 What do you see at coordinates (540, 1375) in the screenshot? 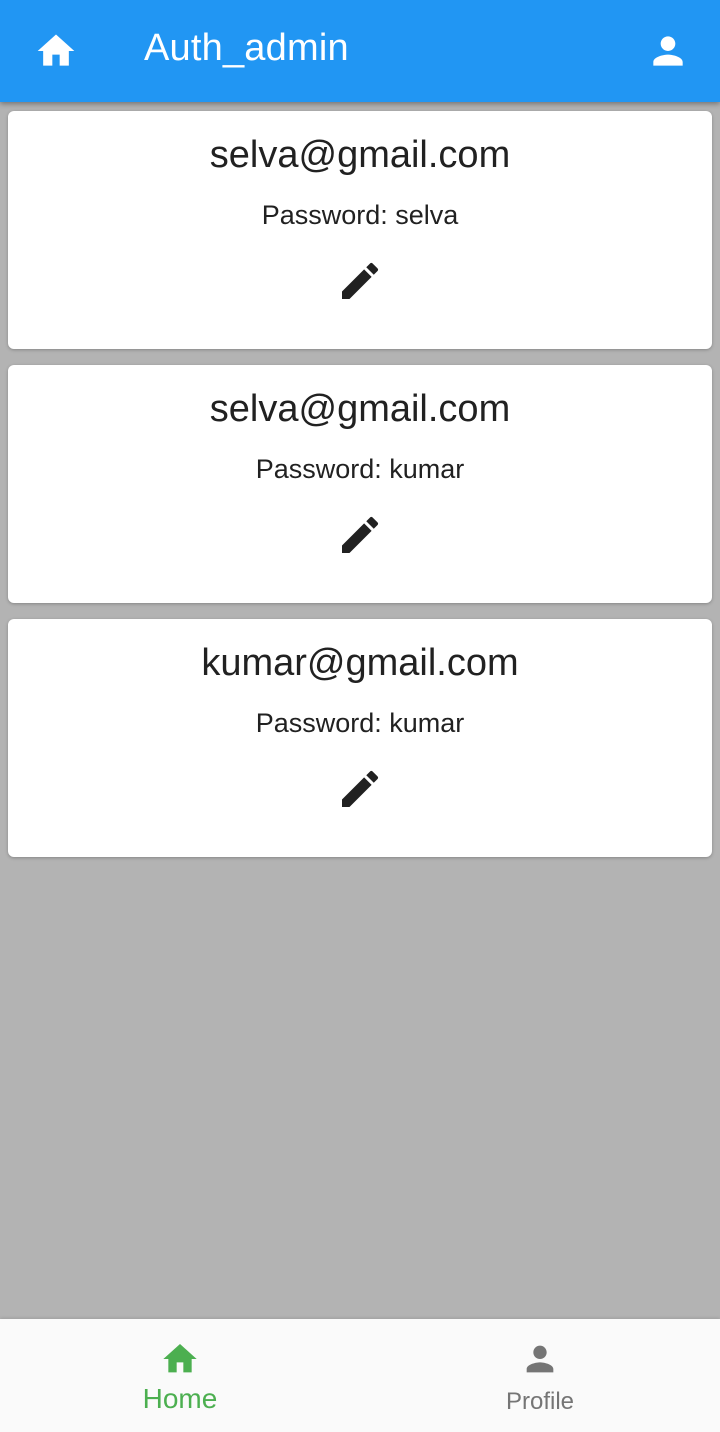
I see `nav-item-profile: Profile` at bounding box center [540, 1375].